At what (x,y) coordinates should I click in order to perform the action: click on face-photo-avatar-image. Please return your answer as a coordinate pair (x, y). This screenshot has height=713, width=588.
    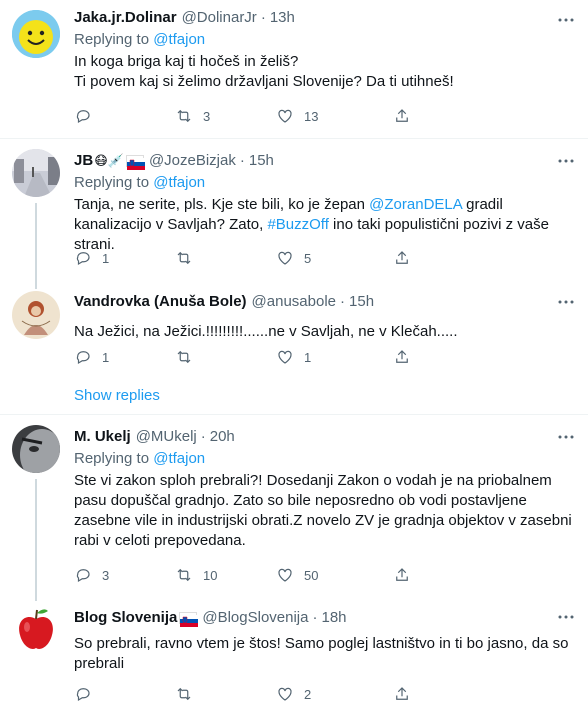
    Looking at the image, I should click on (36, 449).